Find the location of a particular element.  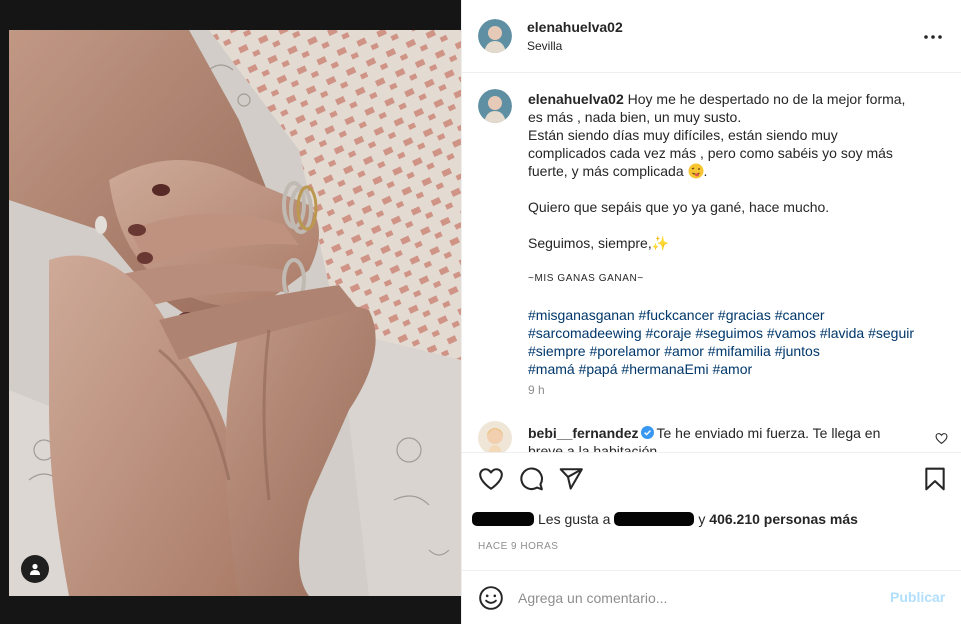

hashtag: #seguimos is located at coordinates (729, 333).